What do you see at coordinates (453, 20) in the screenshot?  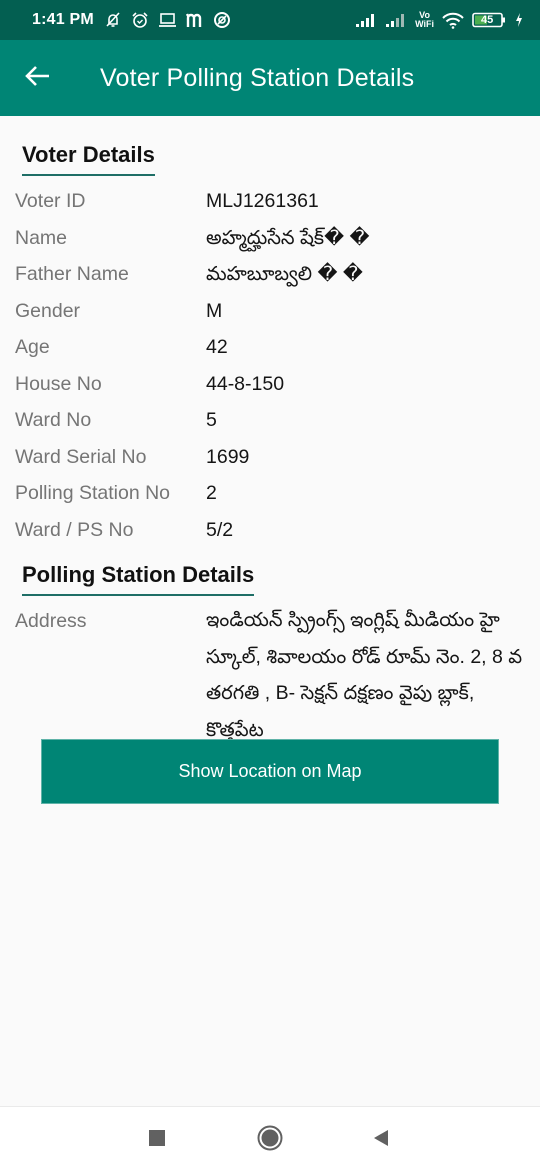 I see `wifi-icon` at bounding box center [453, 20].